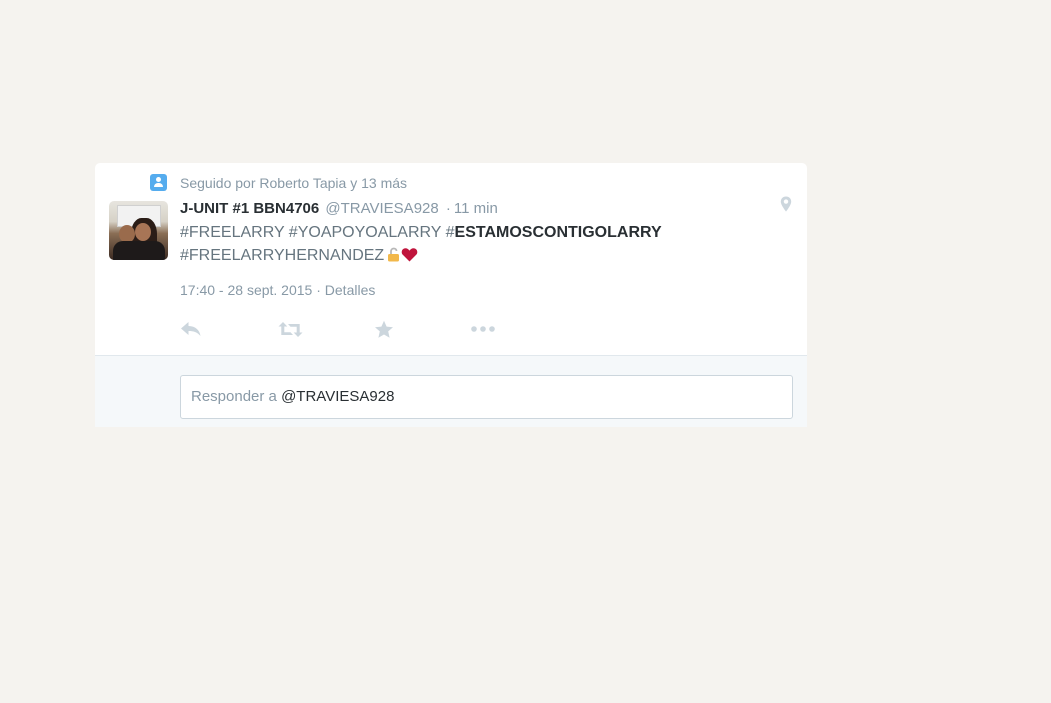 The image size is (1051, 703). Describe the element at coordinates (350, 290) in the screenshot. I see `details-link: Detalles` at that location.